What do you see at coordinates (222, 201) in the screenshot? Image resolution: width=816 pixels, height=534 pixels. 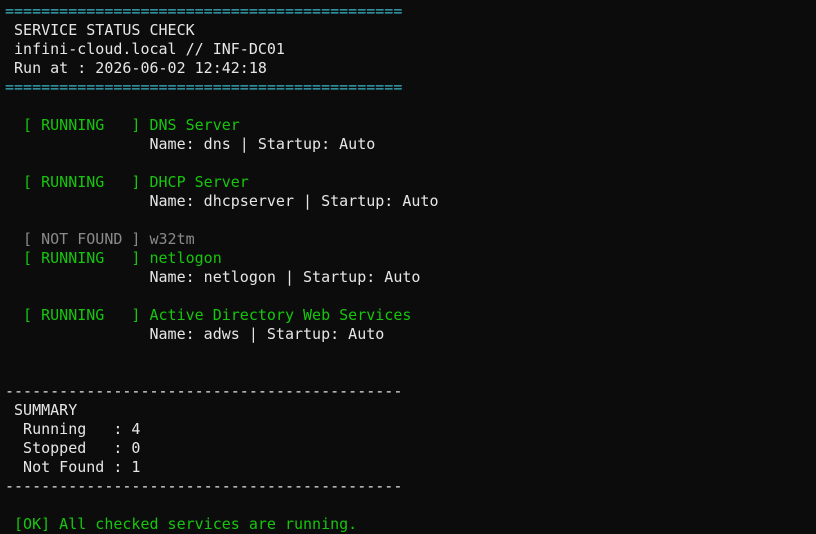 I see `service-detail-dhcp: Name: dhcpserver | Startup: Auto` at bounding box center [222, 201].